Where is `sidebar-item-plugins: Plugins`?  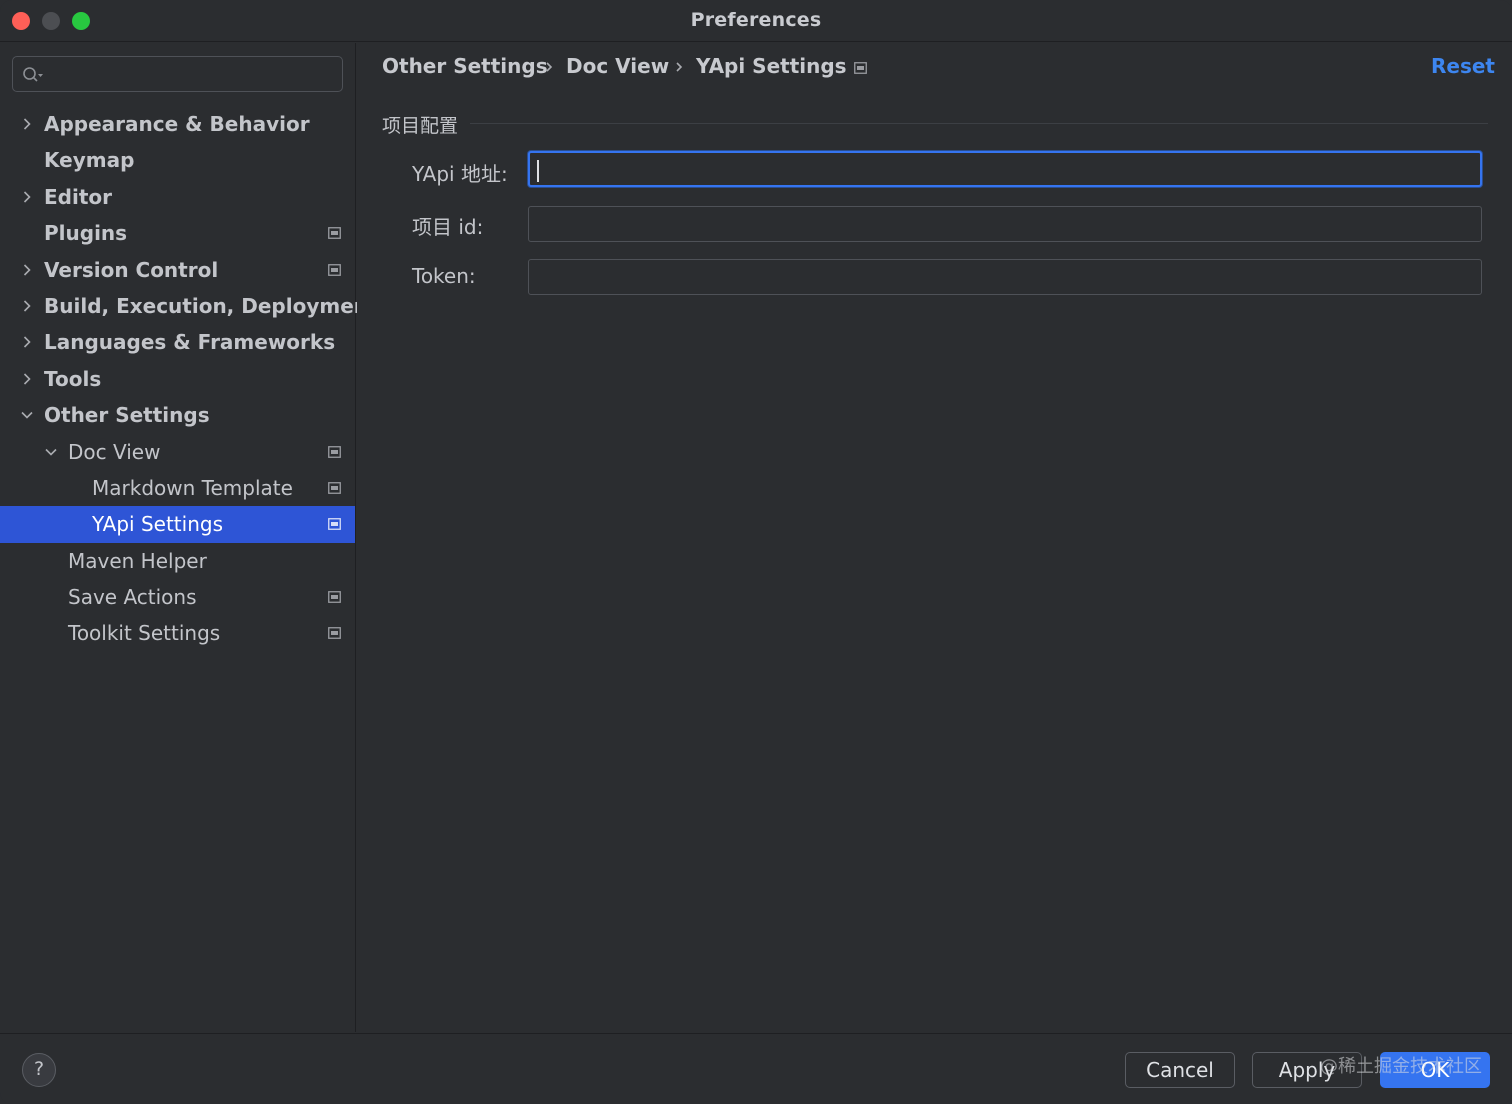
sidebar-item-plugins: Plugins is located at coordinates (177, 233).